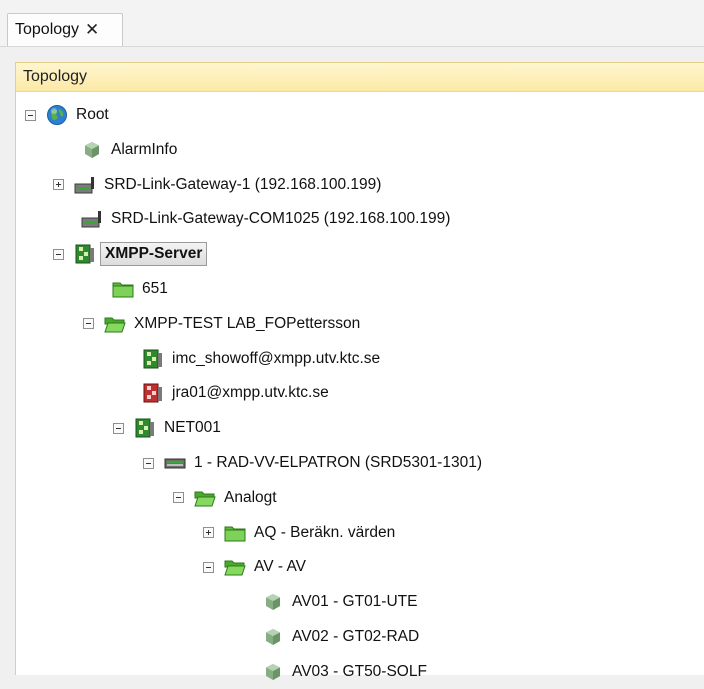 The width and height of the screenshot is (704, 689). I want to click on tree-item: 1 - RAD-VV-ELPATRON (SRD5301-1301), so click(312, 463).